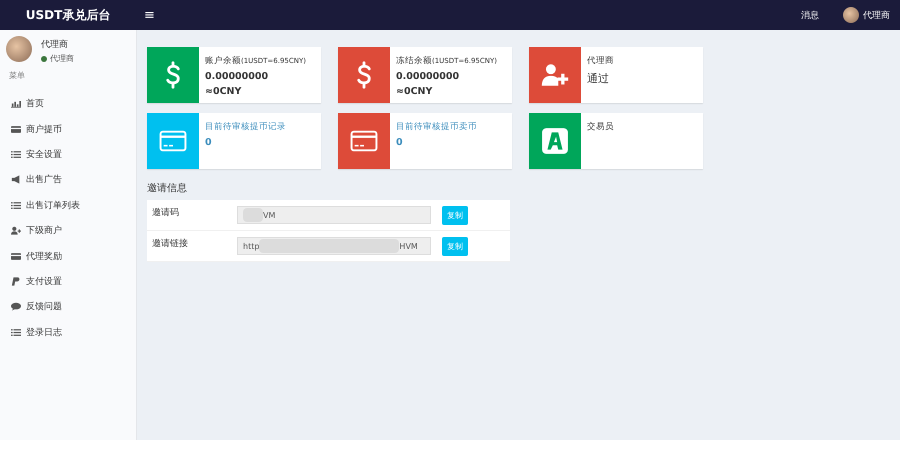  What do you see at coordinates (598, 78) in the screenshot?
I see `card-value: 通过` at bounding box center [598, 78].